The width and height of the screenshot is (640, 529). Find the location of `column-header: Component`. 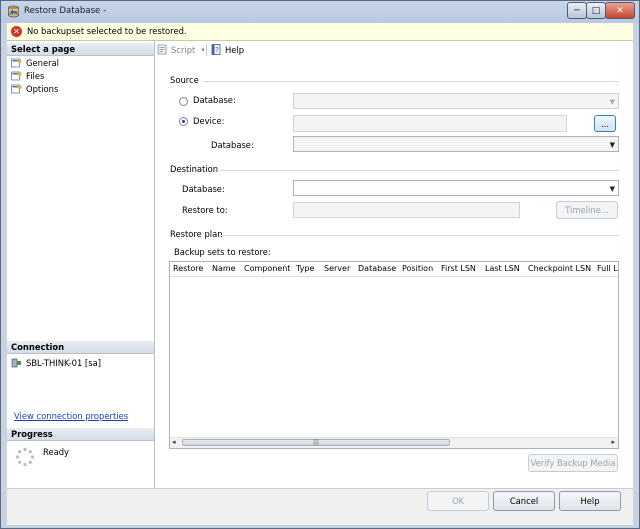

column-header: Component is located at coordinates (267, 268).